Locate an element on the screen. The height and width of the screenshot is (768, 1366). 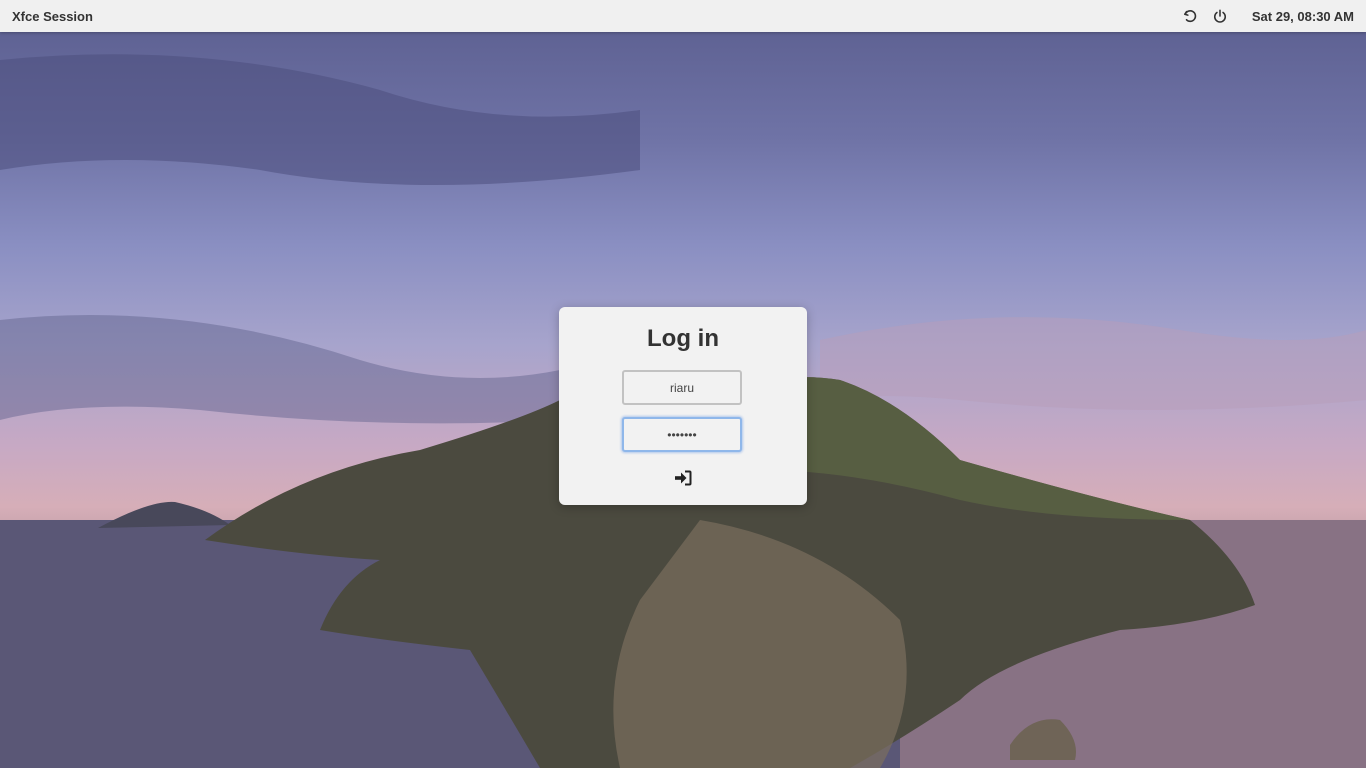
restart-button is located at coordinates (1190, 16).